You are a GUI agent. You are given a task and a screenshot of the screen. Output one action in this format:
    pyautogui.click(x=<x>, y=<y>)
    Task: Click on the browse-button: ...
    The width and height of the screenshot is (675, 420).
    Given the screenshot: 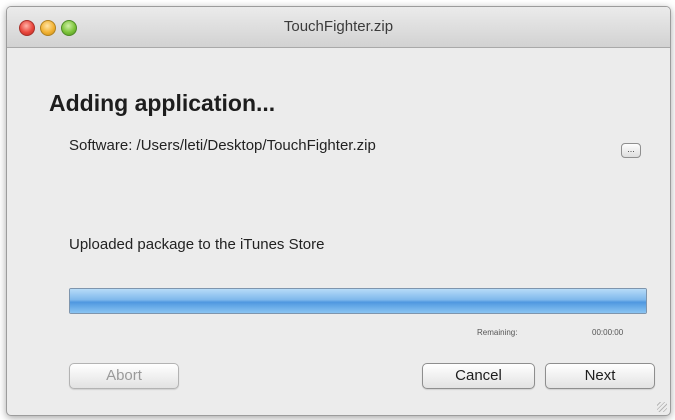 What is the action you would take?
    pyautogui.click(x=631, y=150)
    